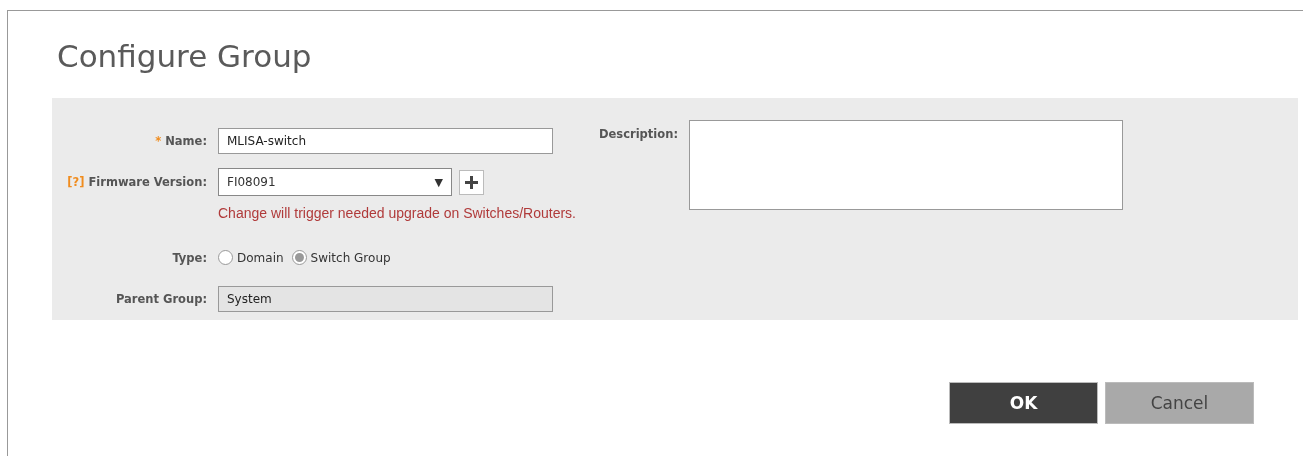 The height and width of the screenshot is (456, 1303). I want to click on field-label: Name:, so click(186, 140).